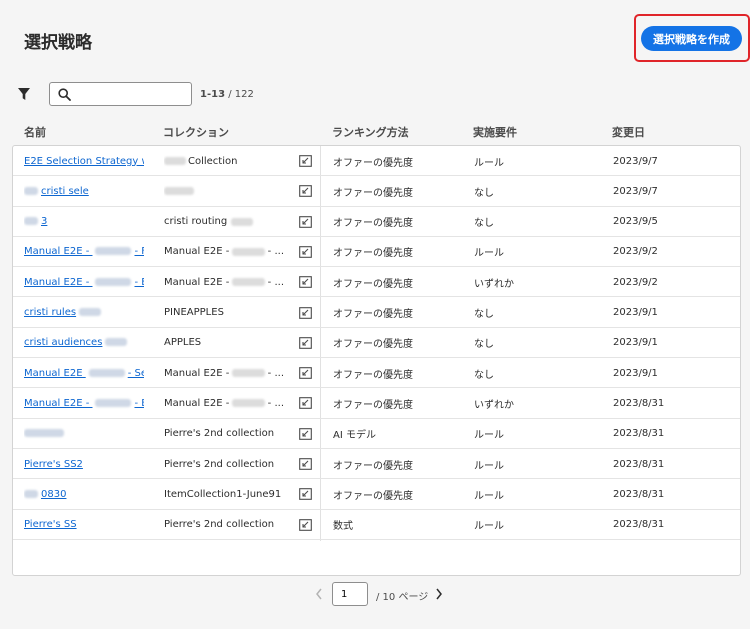  I want to click on collection-cell: Pierre's 2nd collection, so click(224, 525).